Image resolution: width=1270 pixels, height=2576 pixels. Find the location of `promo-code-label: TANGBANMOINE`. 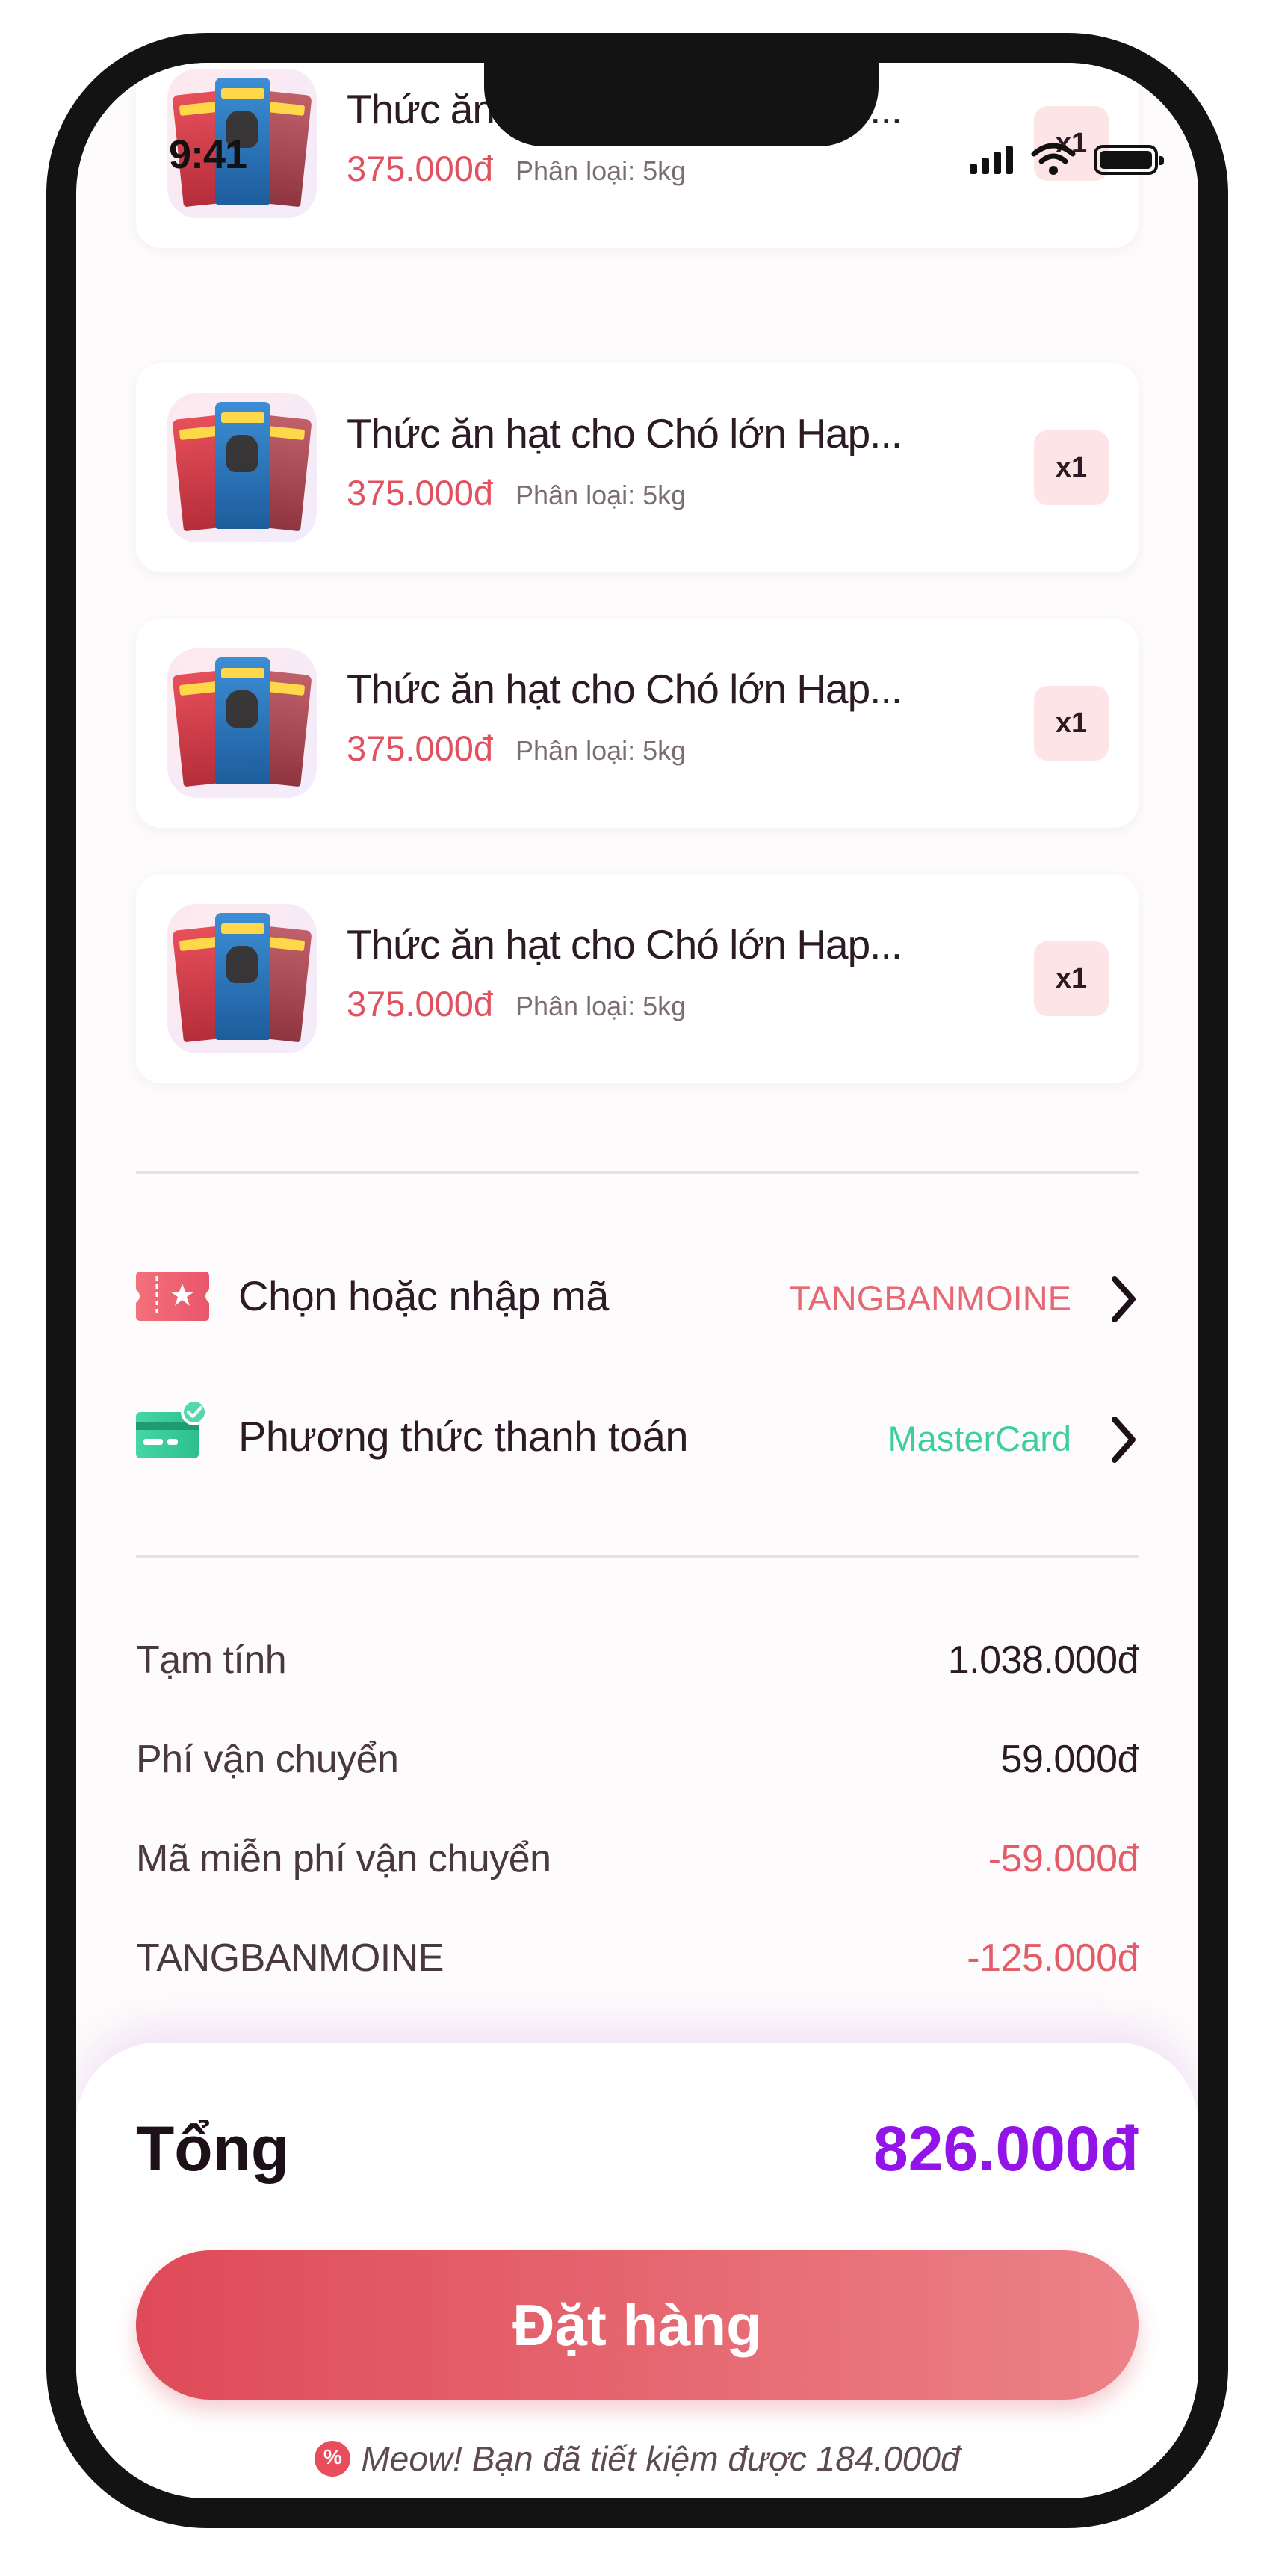

promo-code-label: TANGBANMOINE is located at coordinates (290, 1958).